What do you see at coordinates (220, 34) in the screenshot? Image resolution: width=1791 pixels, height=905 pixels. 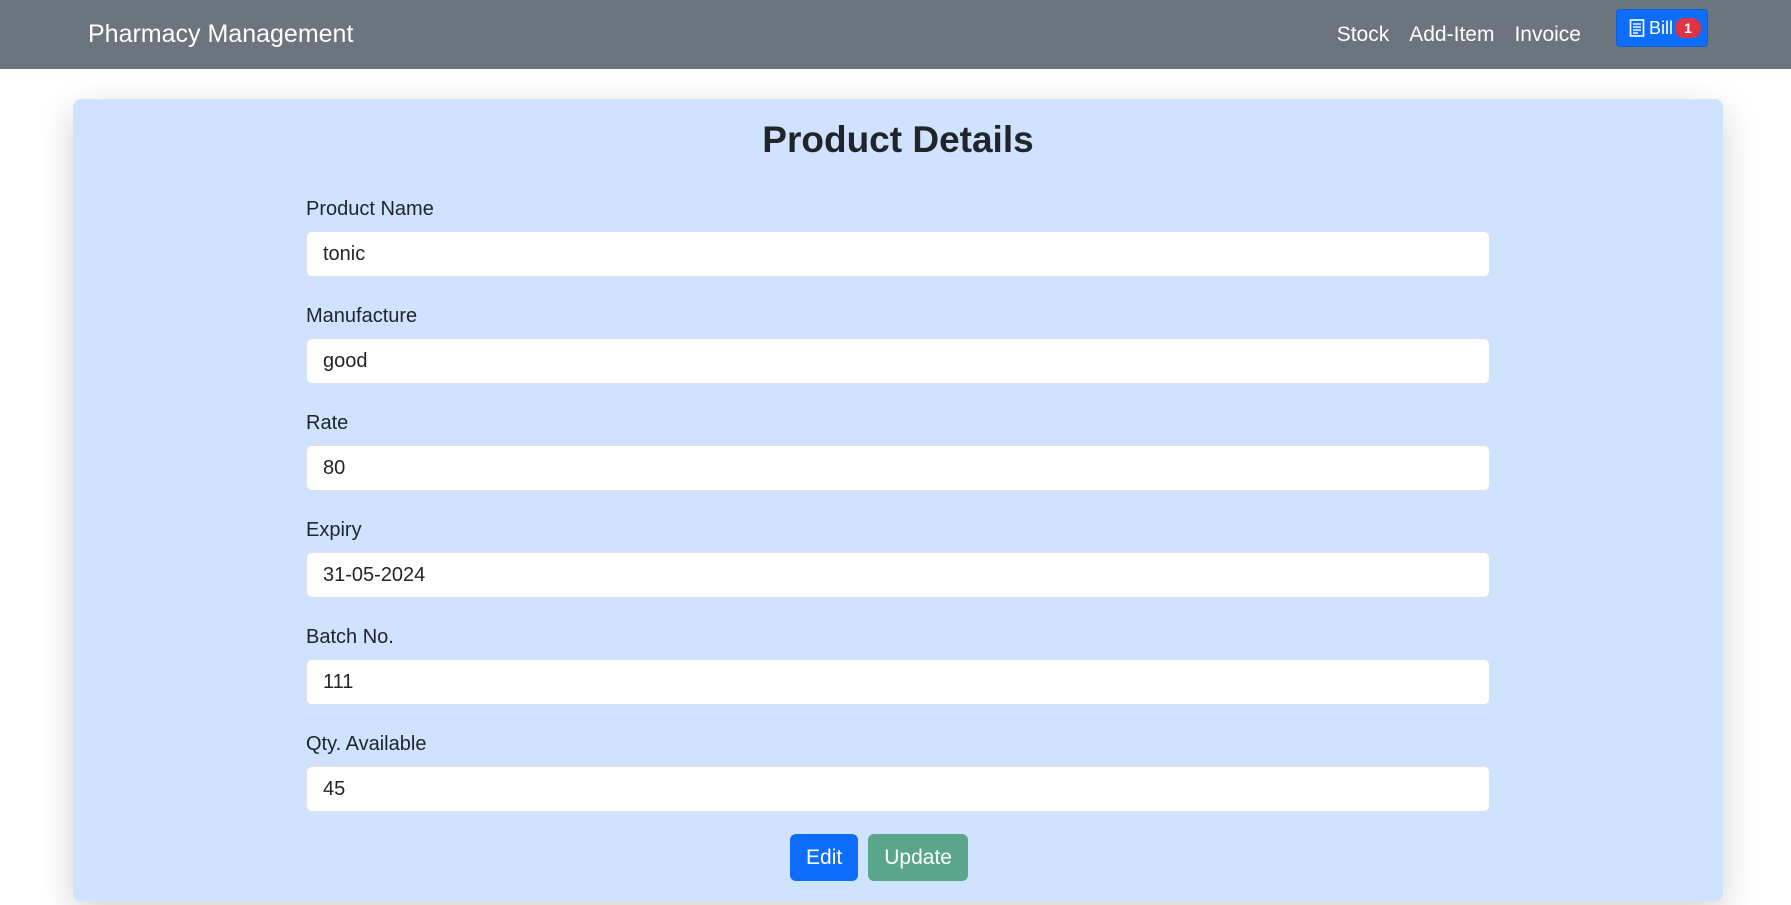 I see `brand-link: Pharmacy Management` at bounding box center [220, 34].